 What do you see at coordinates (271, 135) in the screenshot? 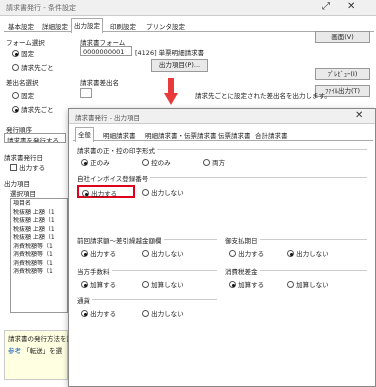
I see `dialog-tab-total-invoice: 合計請求書` at bounding box center [271, 135].